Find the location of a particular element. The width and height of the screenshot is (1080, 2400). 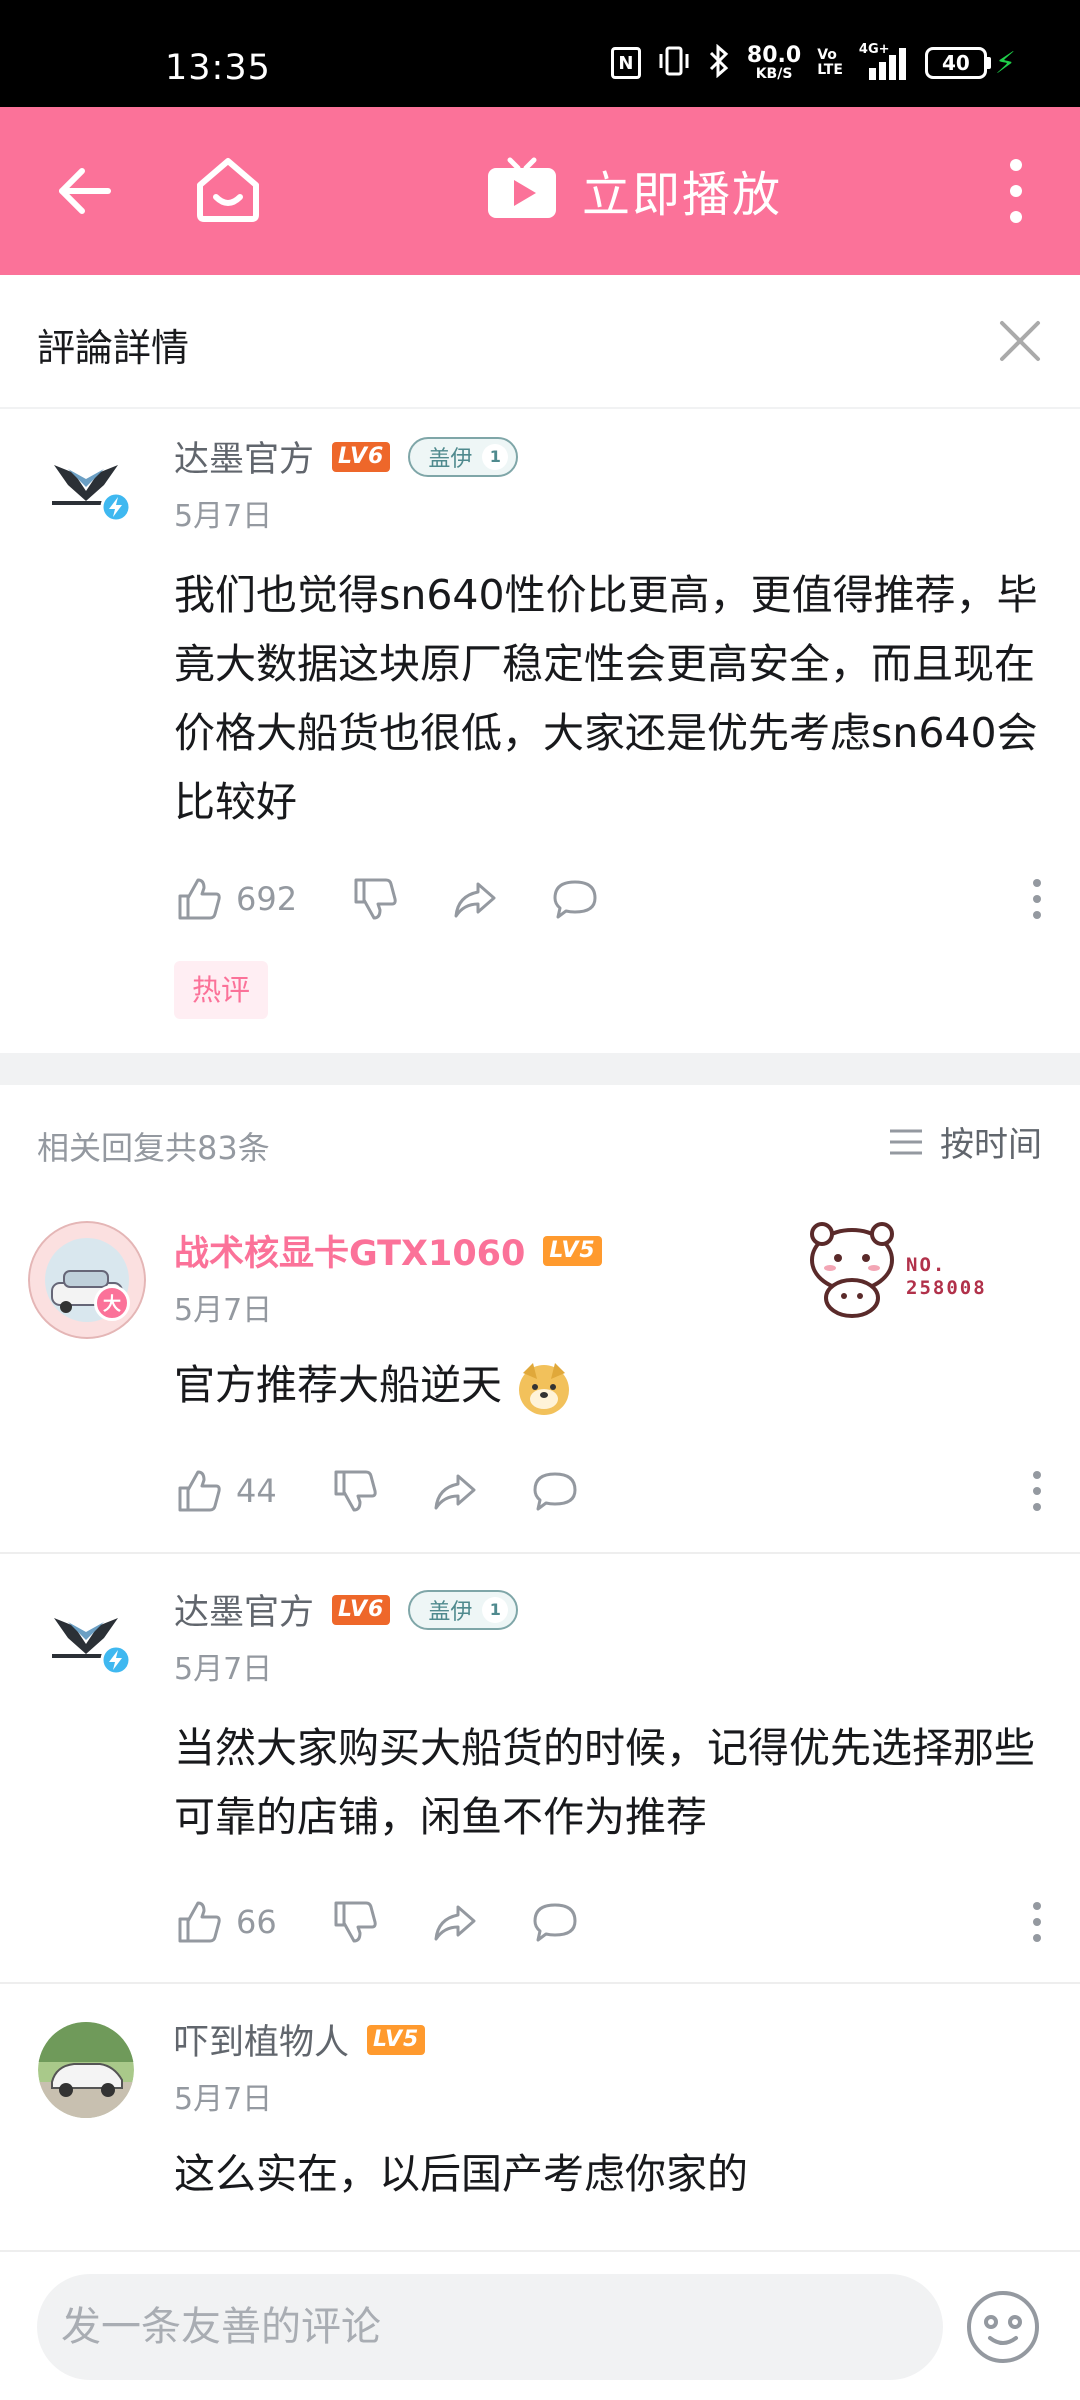

tv-play-icon is located at coordinates (522, 190).